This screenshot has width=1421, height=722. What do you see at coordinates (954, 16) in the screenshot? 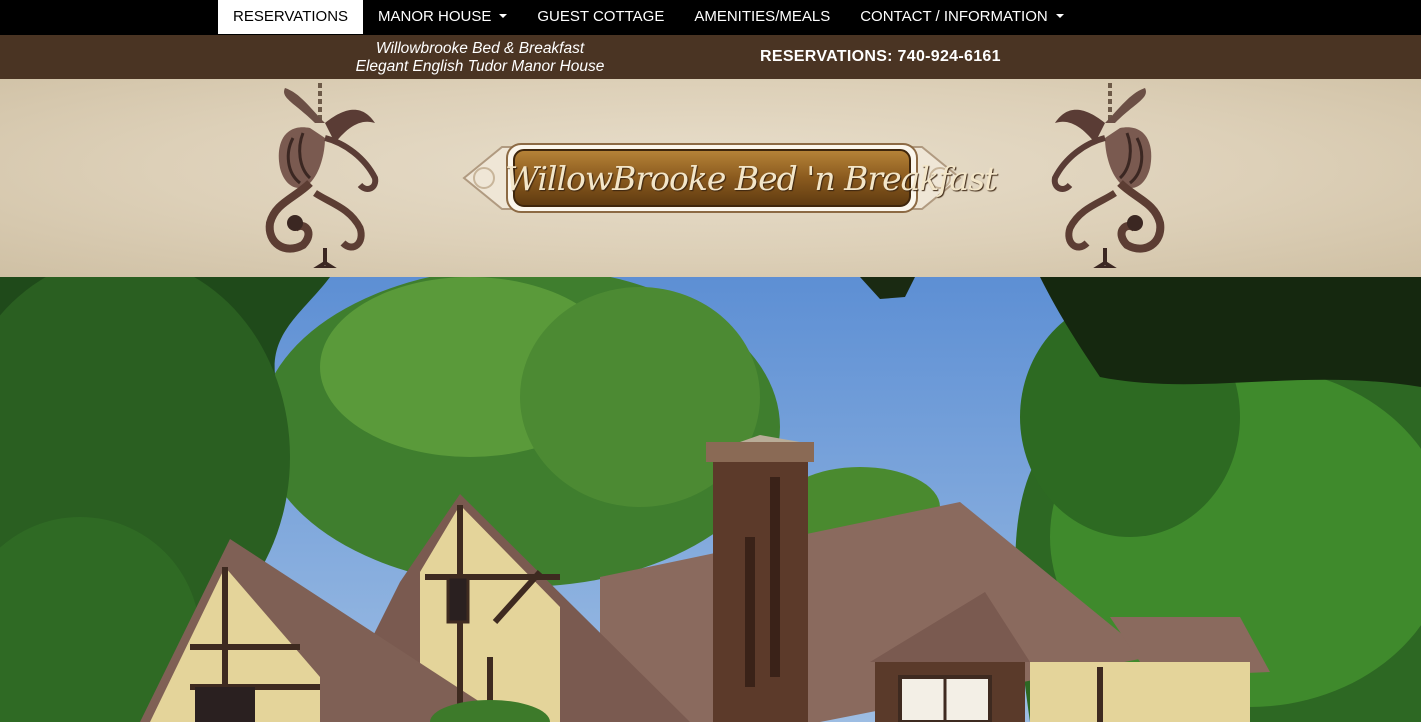
I see `nav-item-label: CONTACT / INFORMATION` at bounding box center [954, 16].